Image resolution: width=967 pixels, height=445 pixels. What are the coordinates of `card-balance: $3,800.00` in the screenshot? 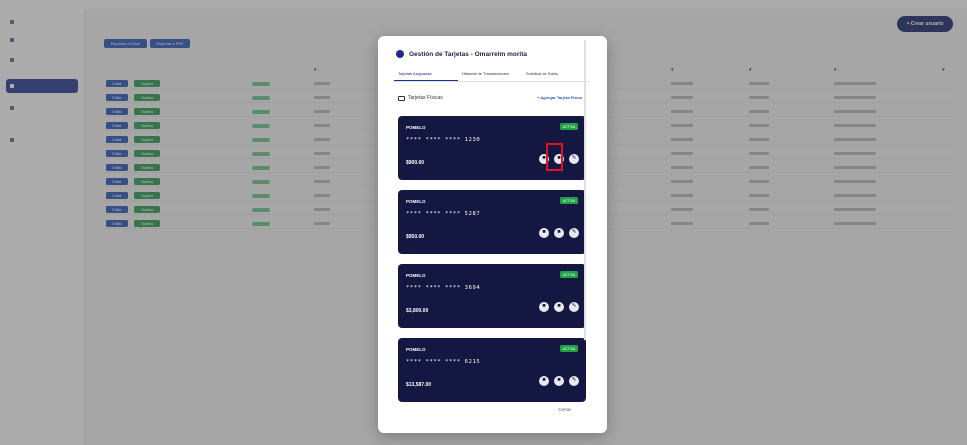 It's located at (417, 311).